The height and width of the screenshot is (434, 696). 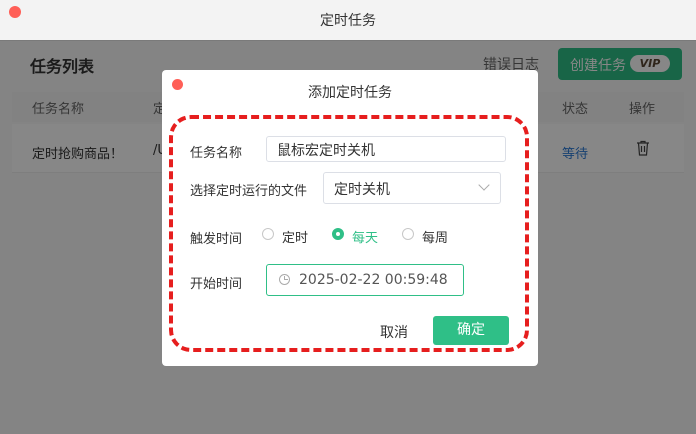 What do you see at coordinates (373, 280) in the screenshot?
I see `start-time-value: 2025-02-22 00:59:48` at bounding box center [373, 280].